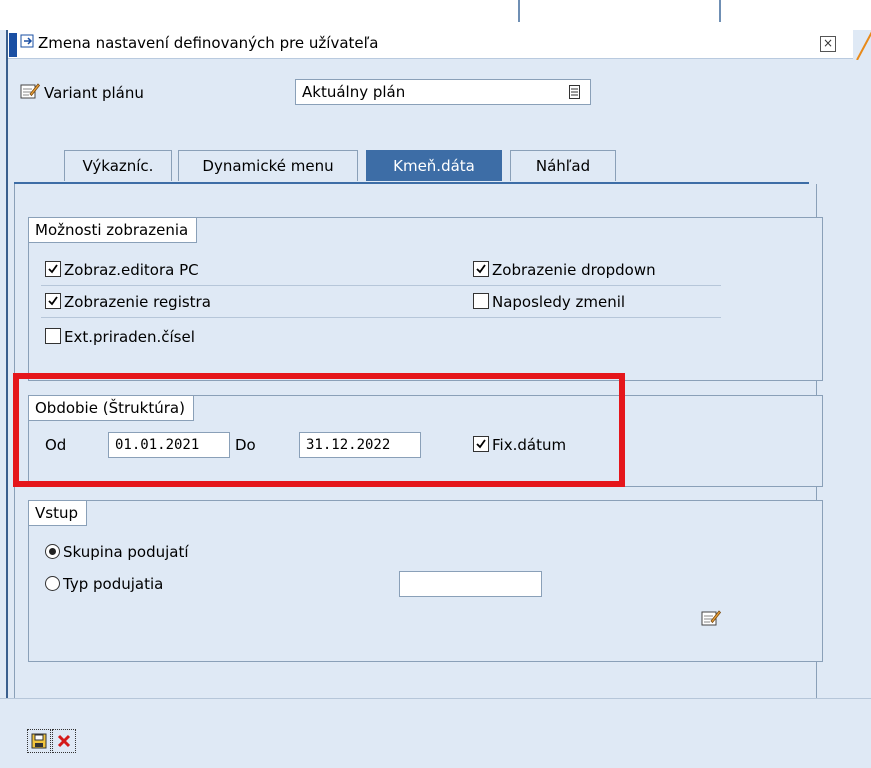  I want to click on top-strip, so click(435, 15).